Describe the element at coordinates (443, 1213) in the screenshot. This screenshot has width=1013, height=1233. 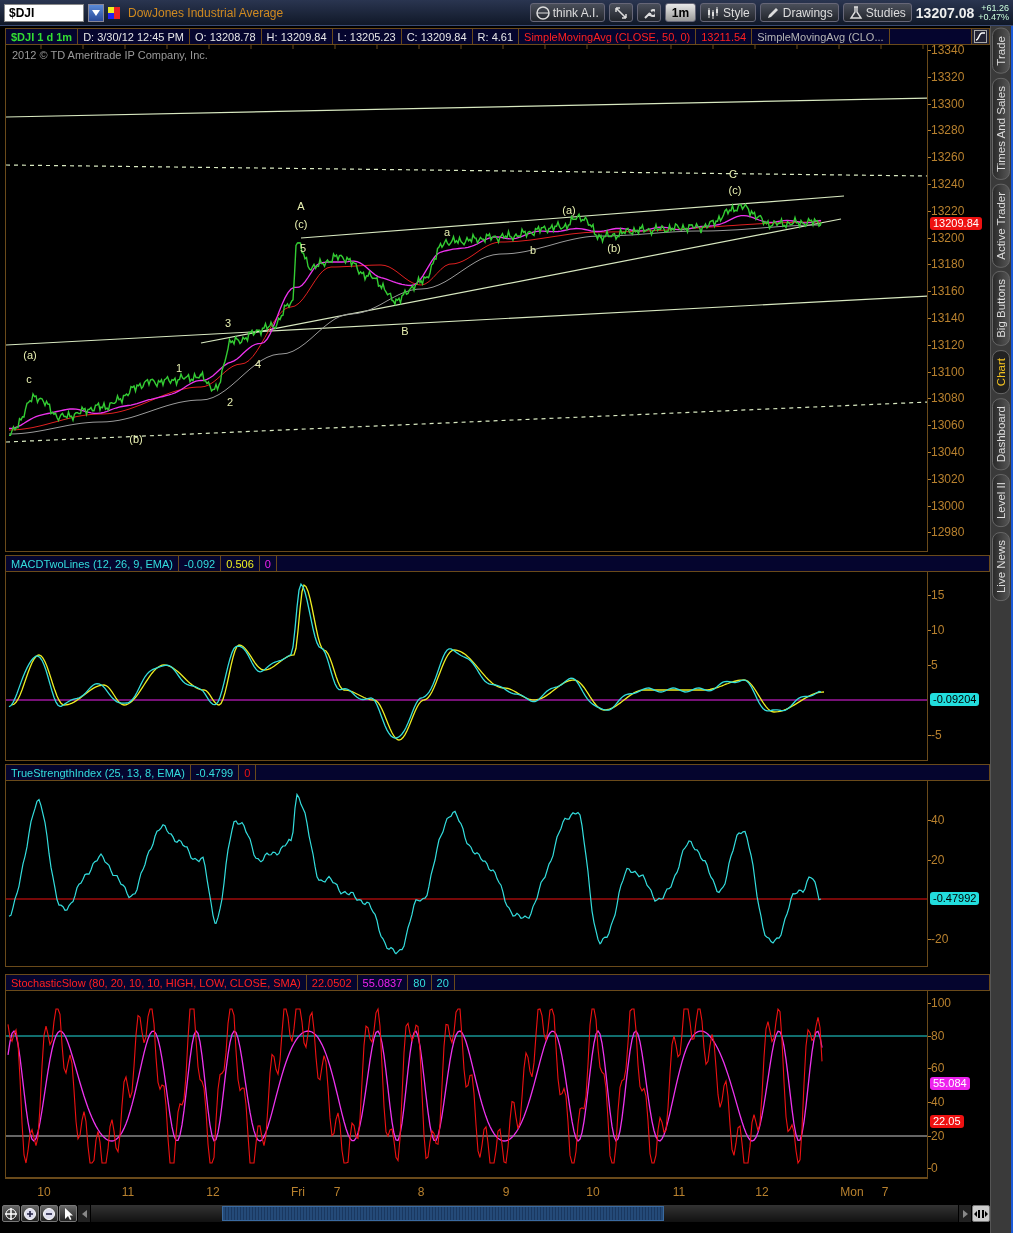
I see `scrollbar-thumb` at that location.